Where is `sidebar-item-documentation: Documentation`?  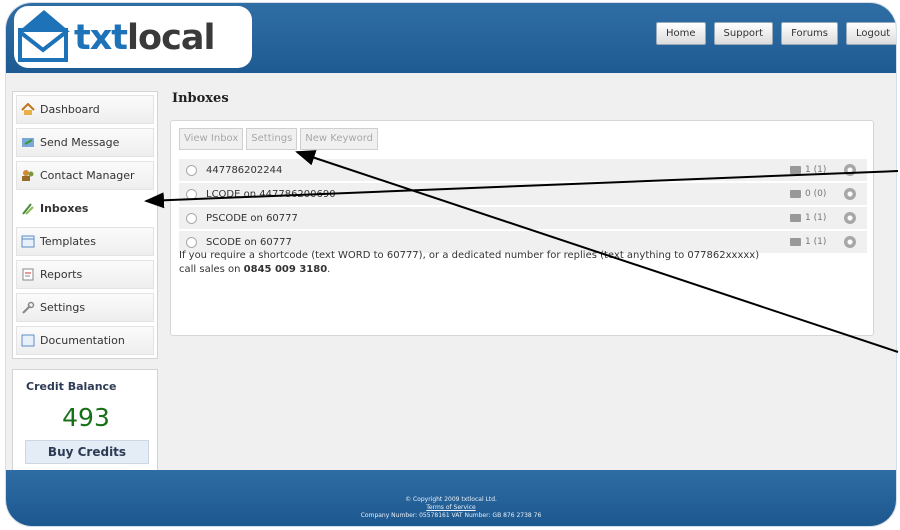 sidebar-item-documentation: Documentation is located at coordinates (85, 340).